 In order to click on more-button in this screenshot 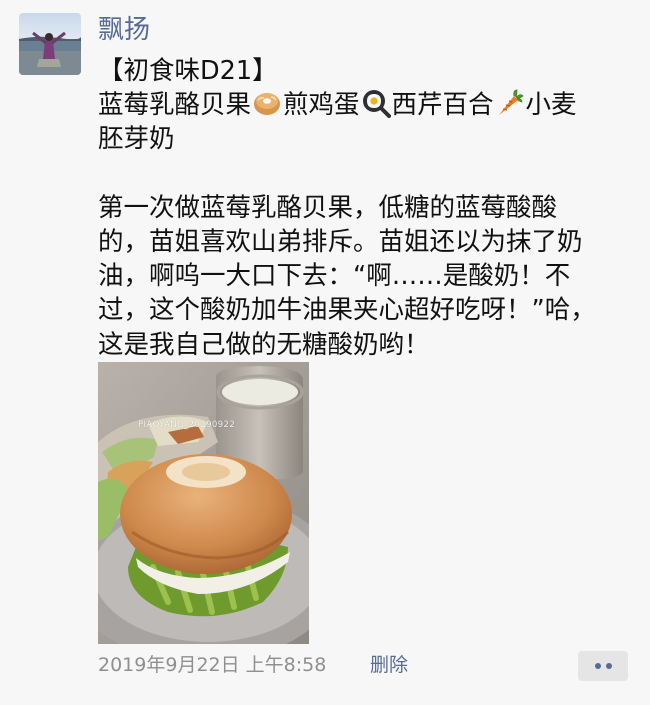, I will do `click(603, 666)`.